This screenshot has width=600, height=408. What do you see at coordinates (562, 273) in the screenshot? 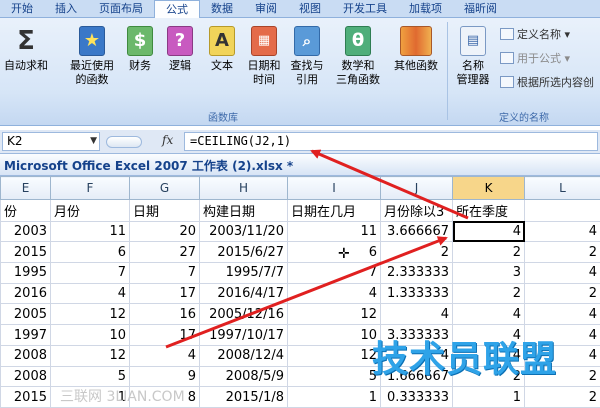
I see `cell-l4: 4` at bounding box center [562, 273].